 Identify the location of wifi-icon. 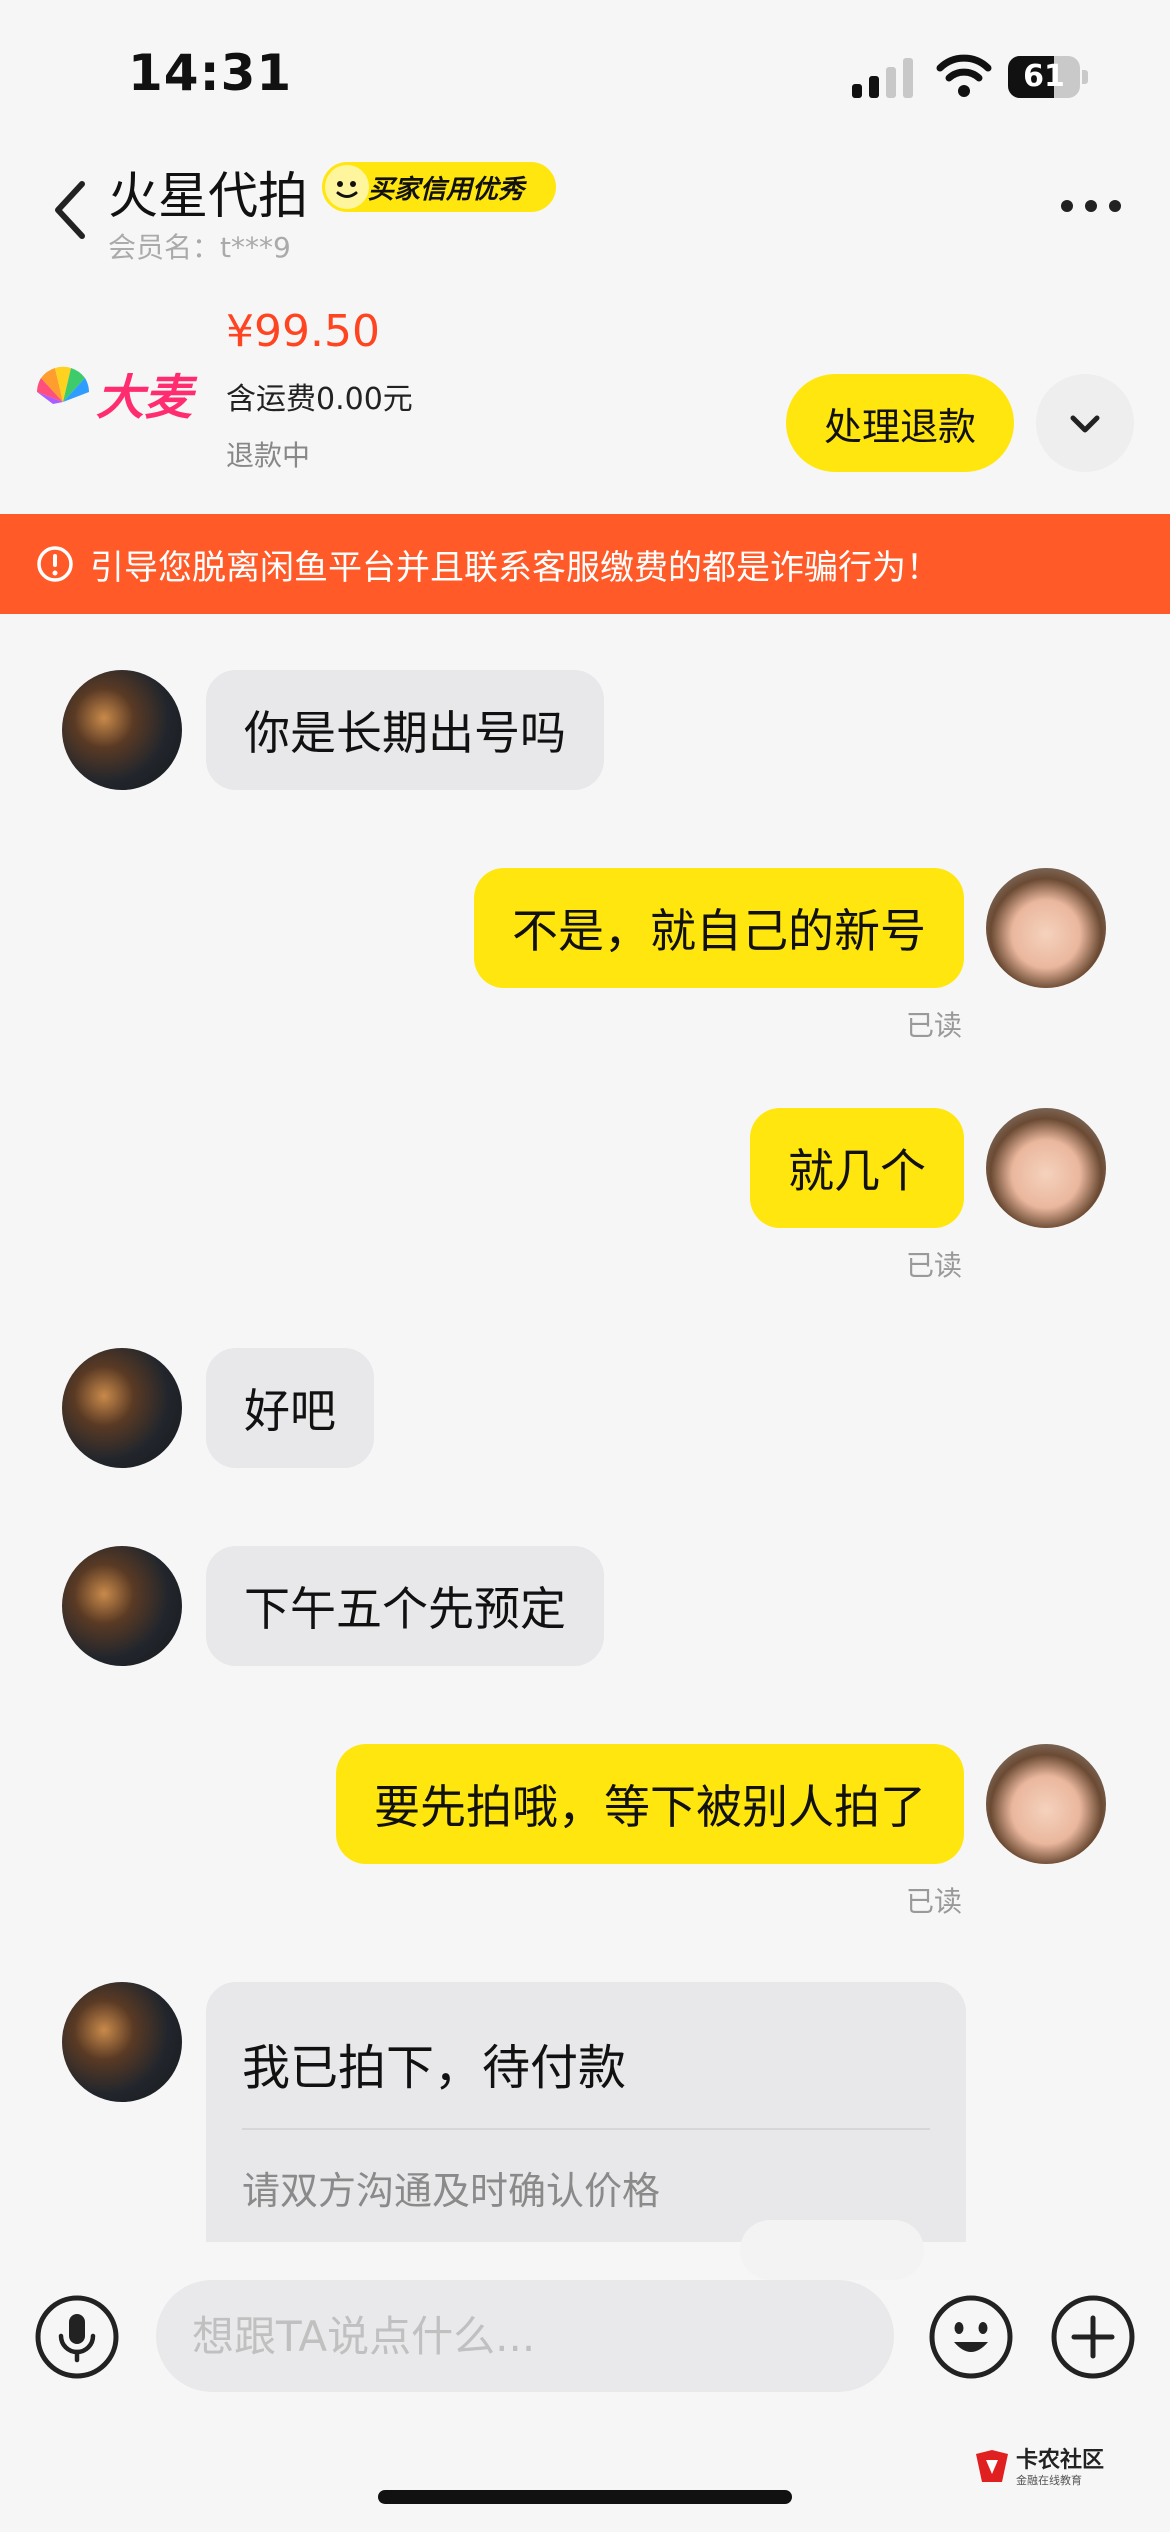
(964, 75).